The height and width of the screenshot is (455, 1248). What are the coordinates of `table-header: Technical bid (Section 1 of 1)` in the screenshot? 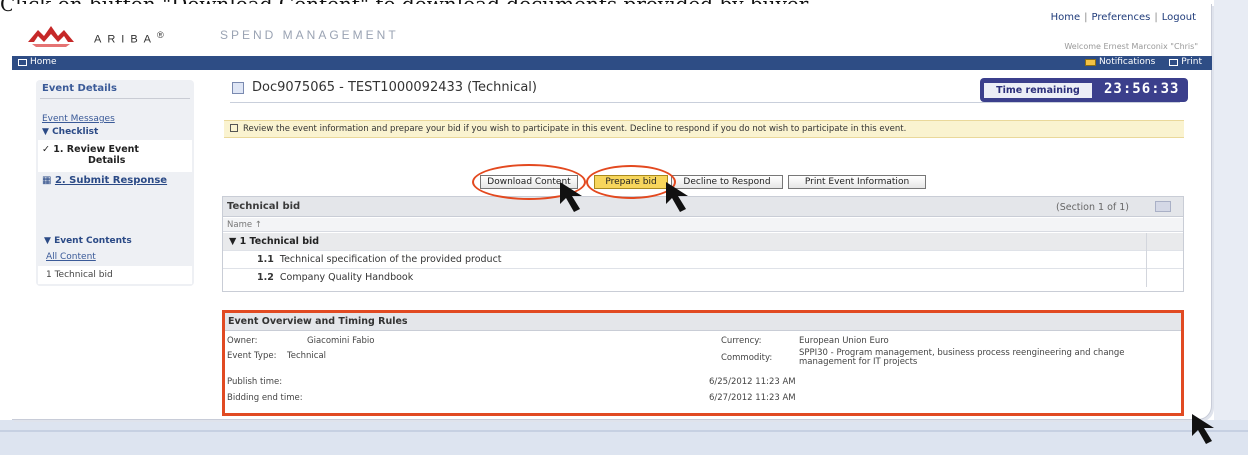 It's located at (703, 207).